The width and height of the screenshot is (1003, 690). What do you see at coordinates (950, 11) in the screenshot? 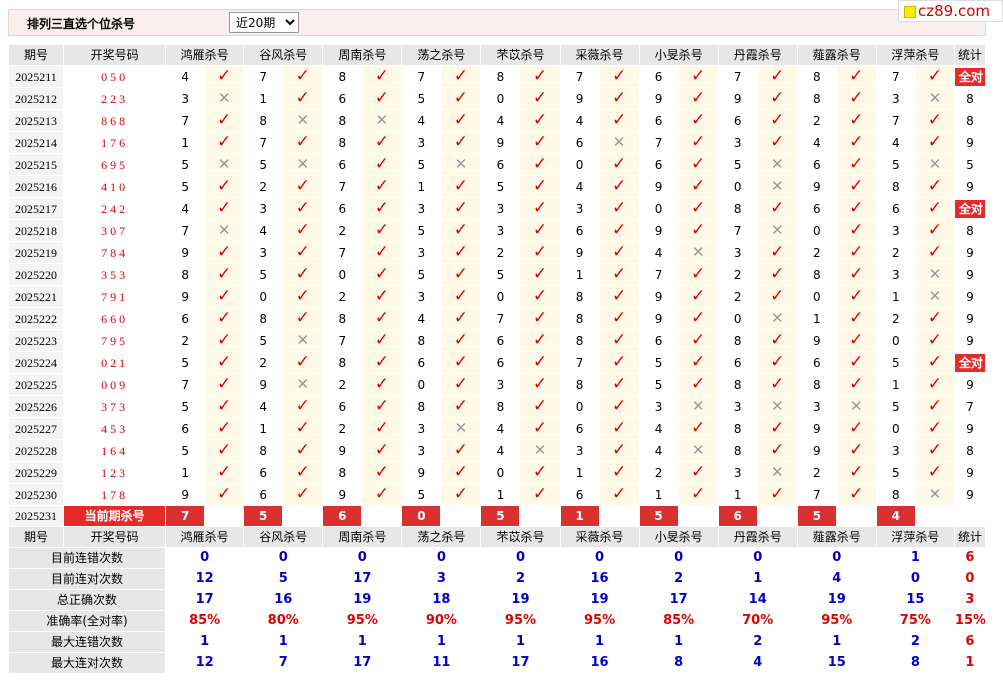
I see `site-logo: cz89.com` at bounding box center [950, 11].